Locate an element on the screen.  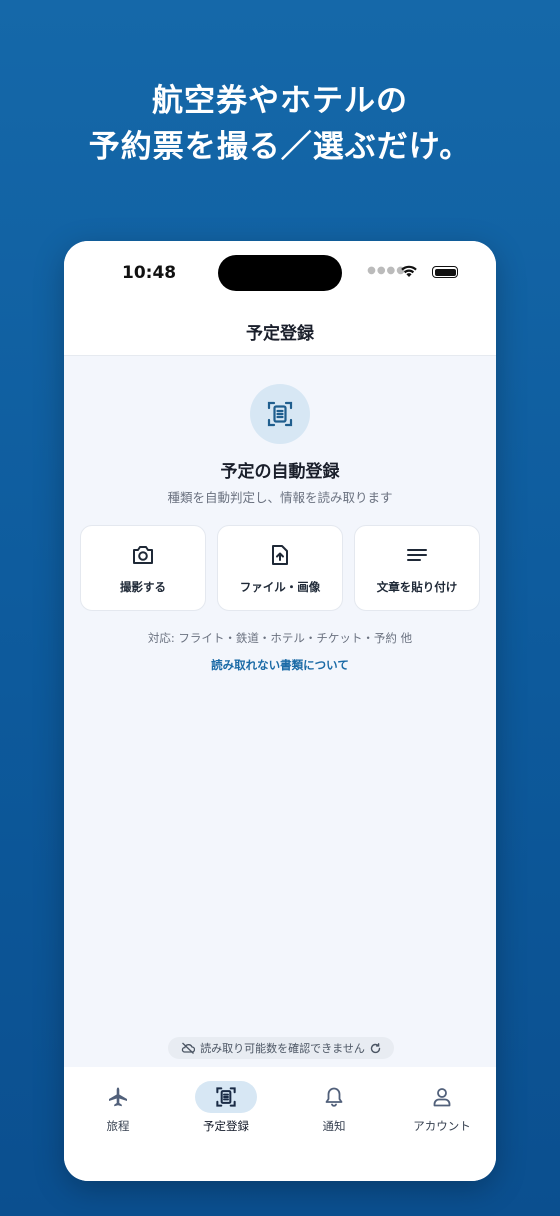
bell-icon is located at coordinates (334, 1097).